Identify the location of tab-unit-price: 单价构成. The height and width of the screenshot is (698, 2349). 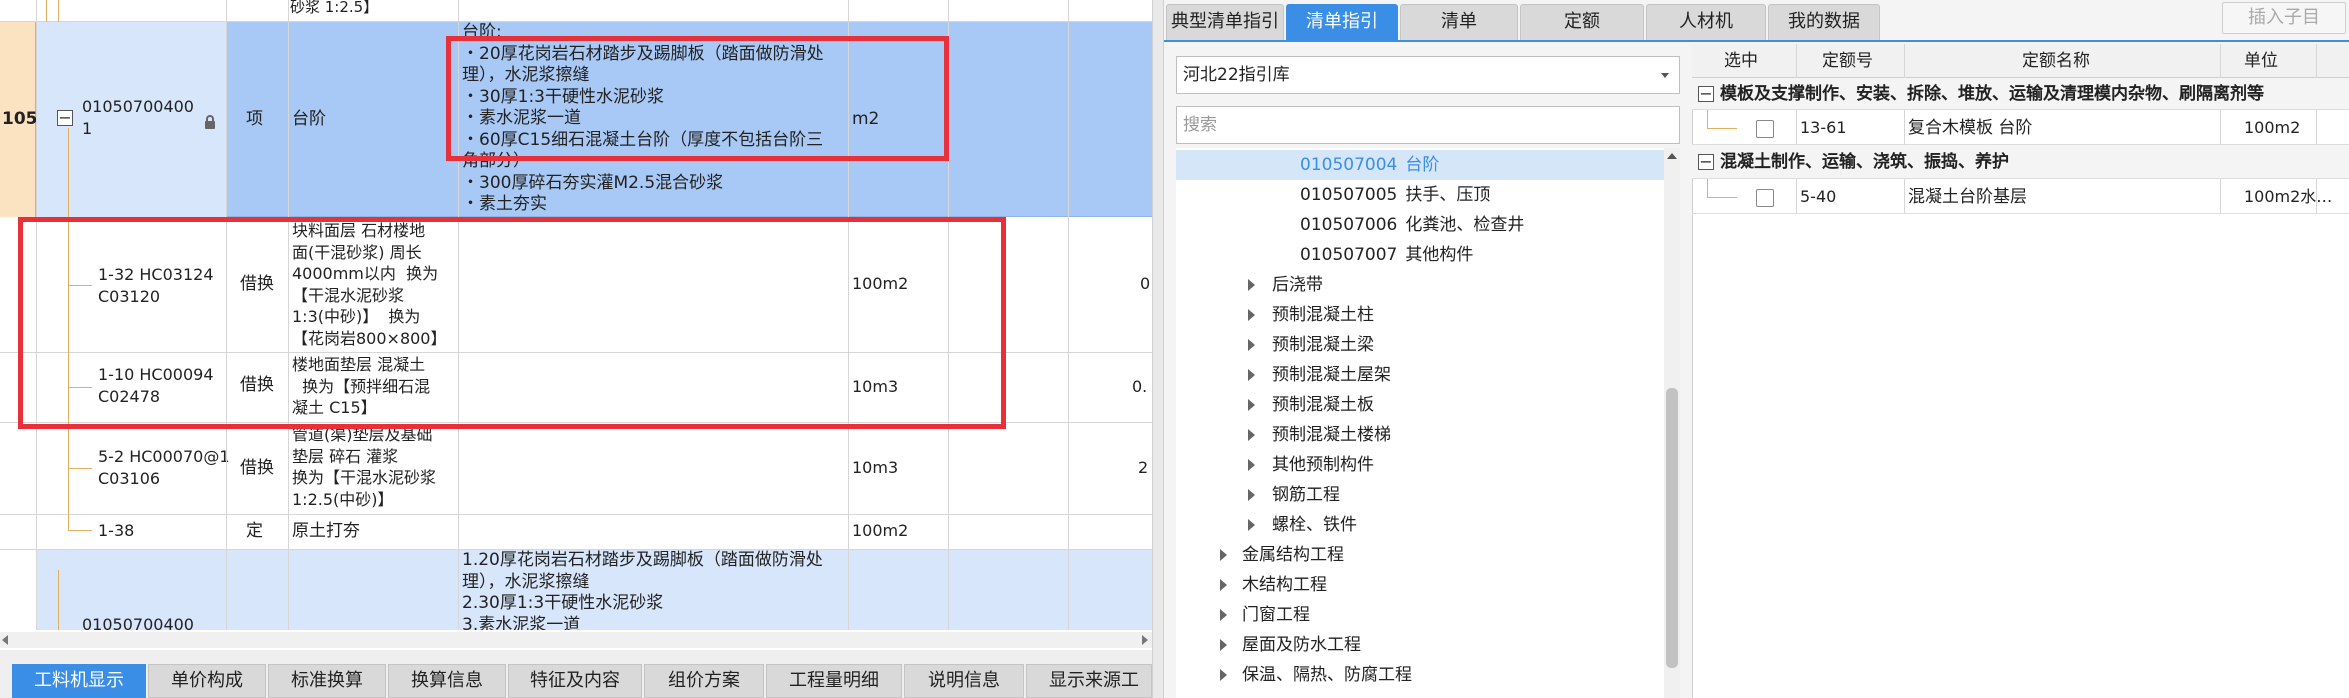
(207, 681).